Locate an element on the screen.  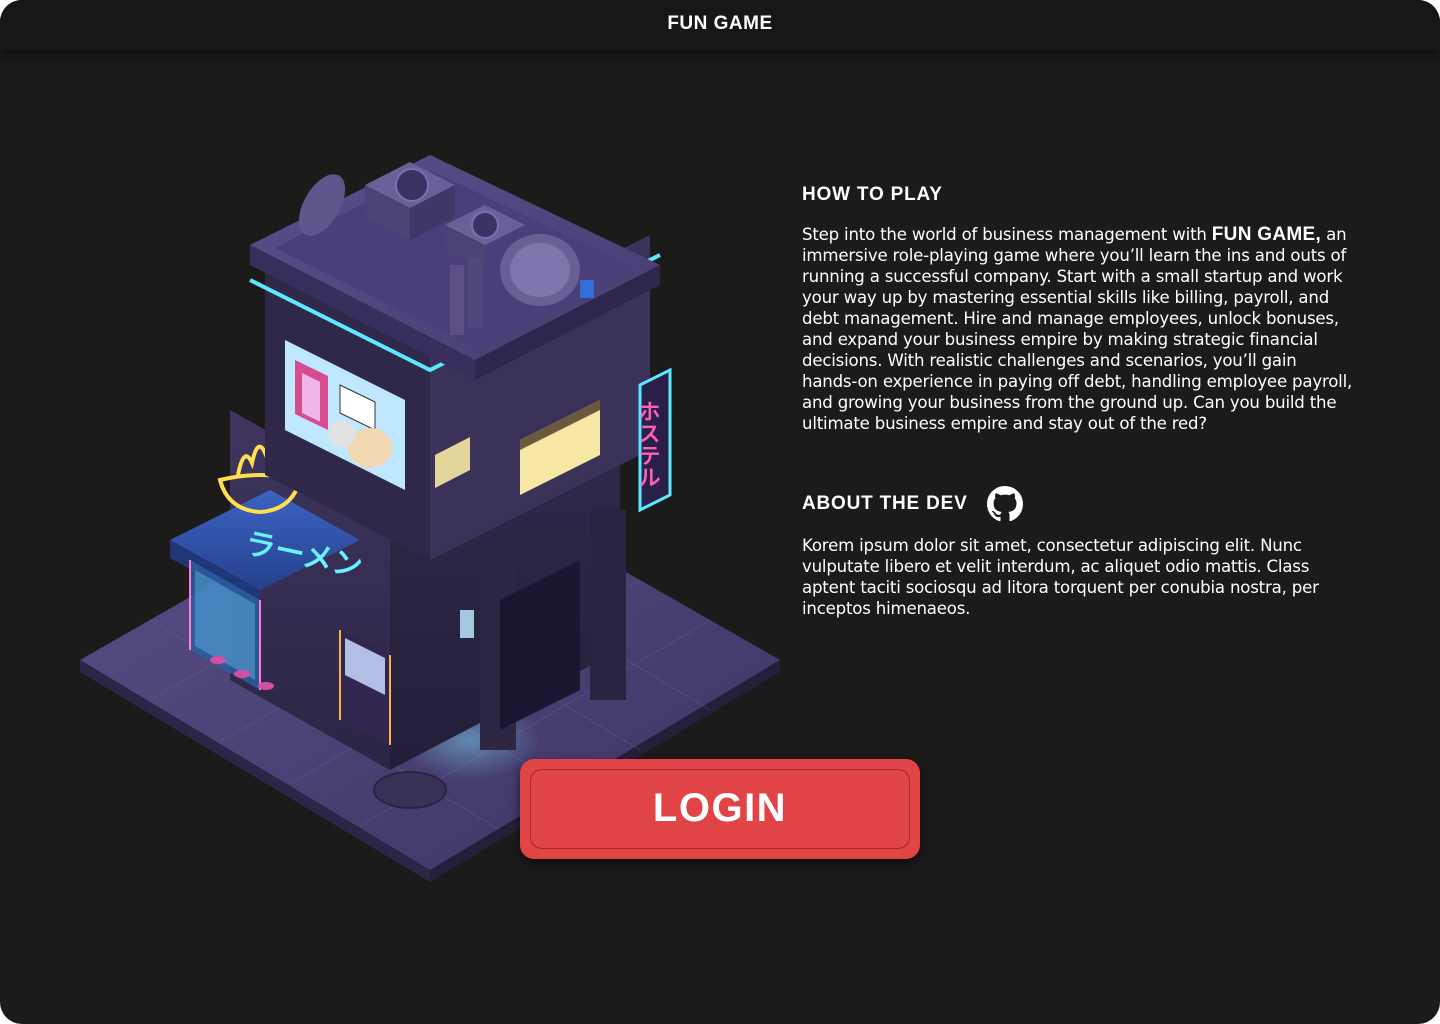
about-dev-header: ABOUT THE DEV is located at coordinates (912, 504).